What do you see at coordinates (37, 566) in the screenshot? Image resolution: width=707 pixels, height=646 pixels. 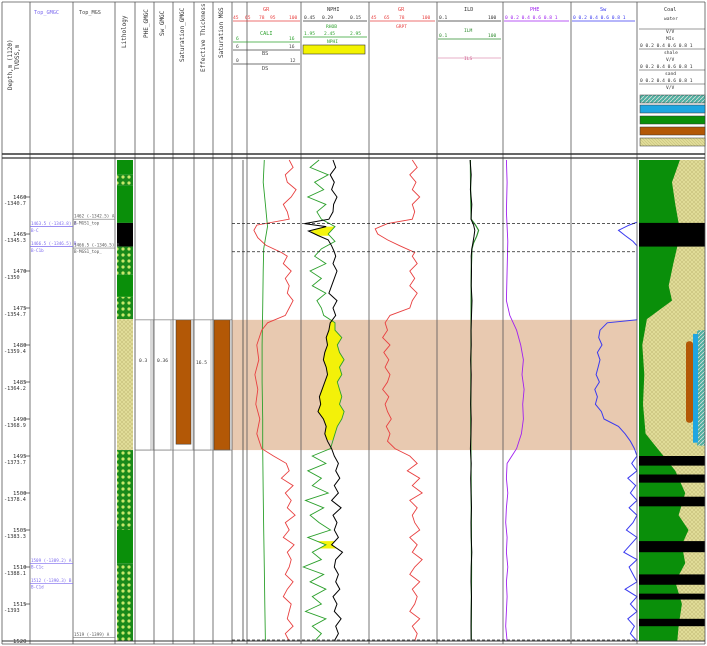 I see `top-label-gmgc: B-C1c` at bounding box center [37, 566].